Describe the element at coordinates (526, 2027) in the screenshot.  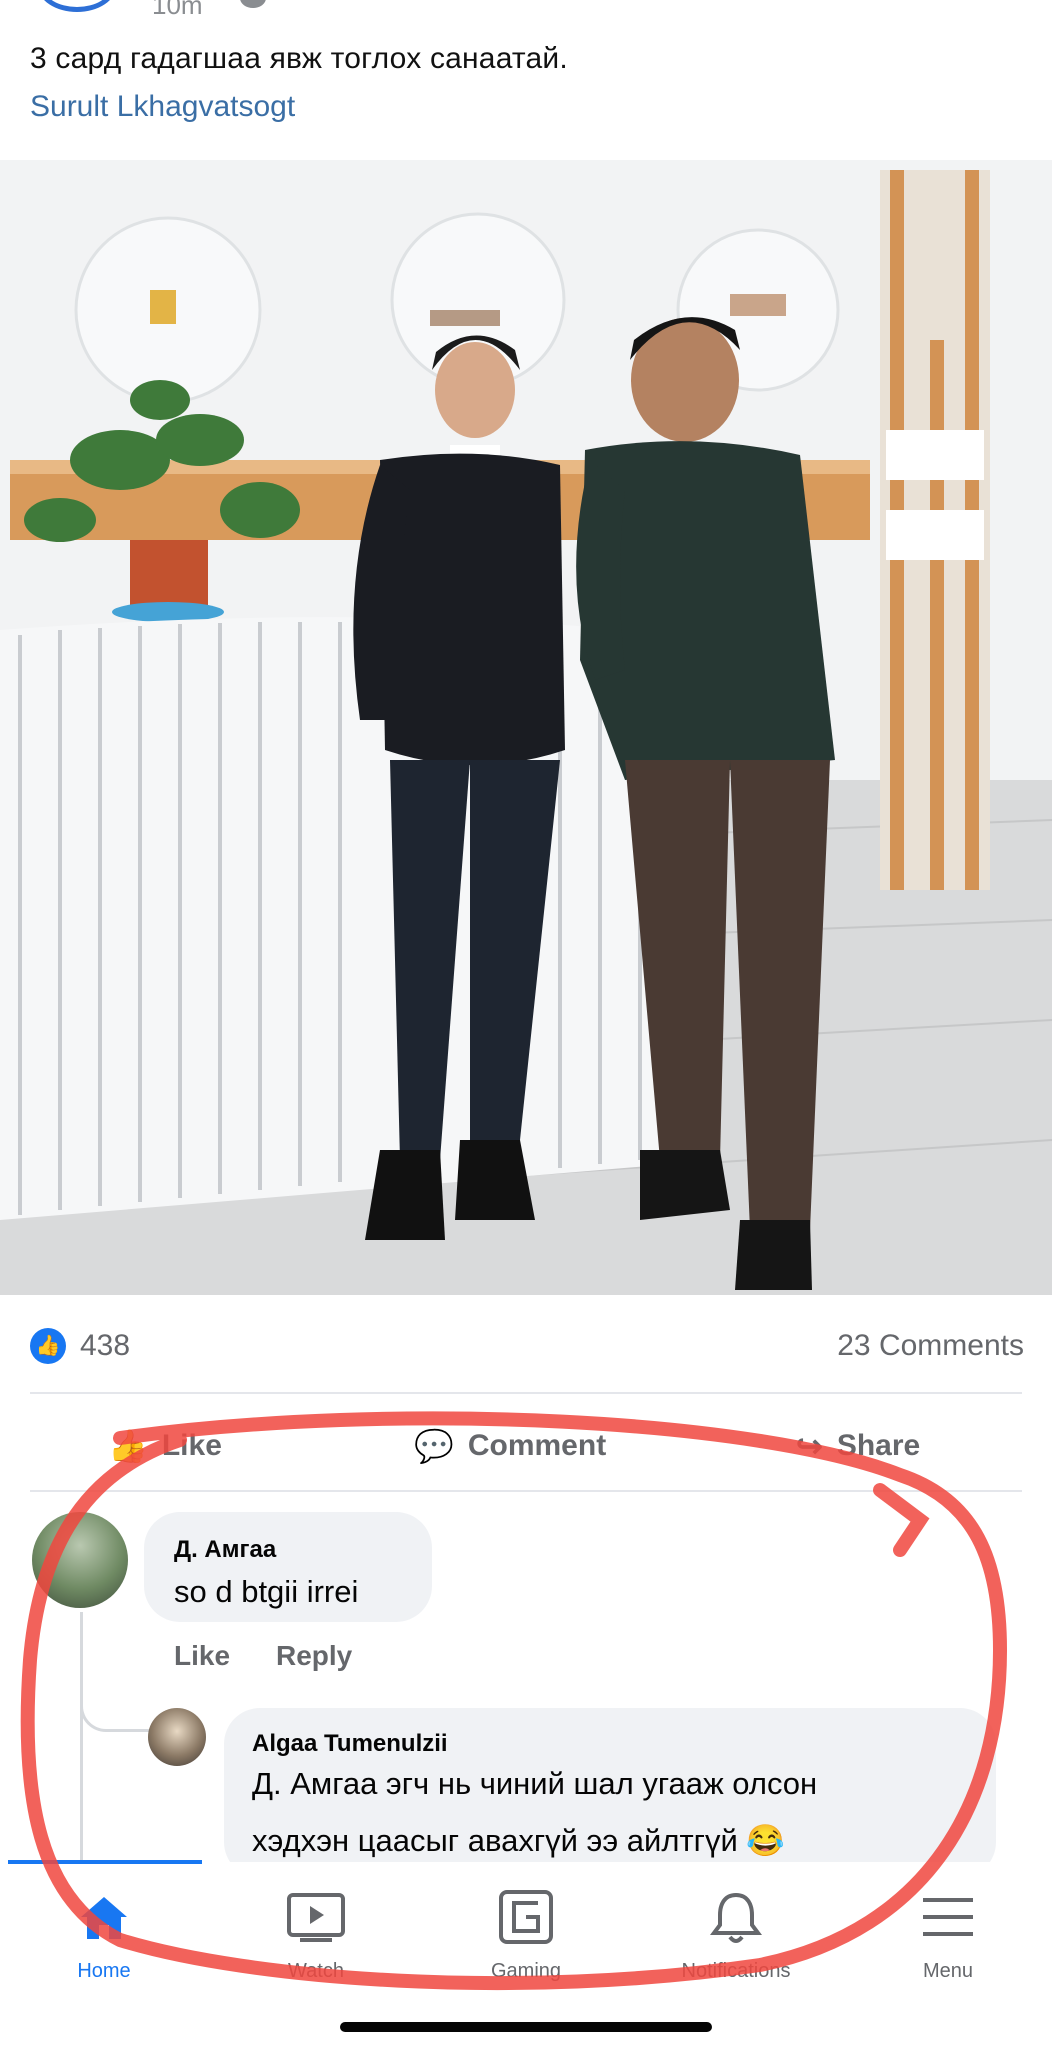
I see `home-indicator` at that location.